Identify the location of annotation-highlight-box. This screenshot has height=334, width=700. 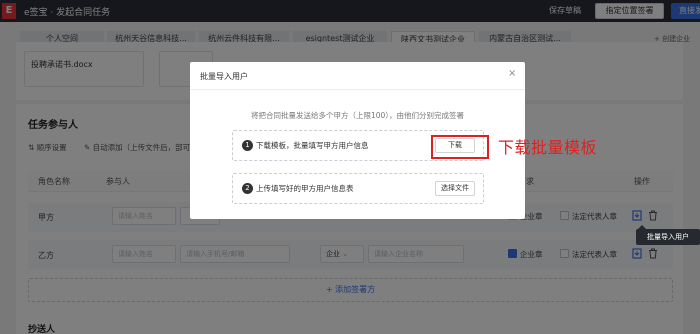
(460, 147).